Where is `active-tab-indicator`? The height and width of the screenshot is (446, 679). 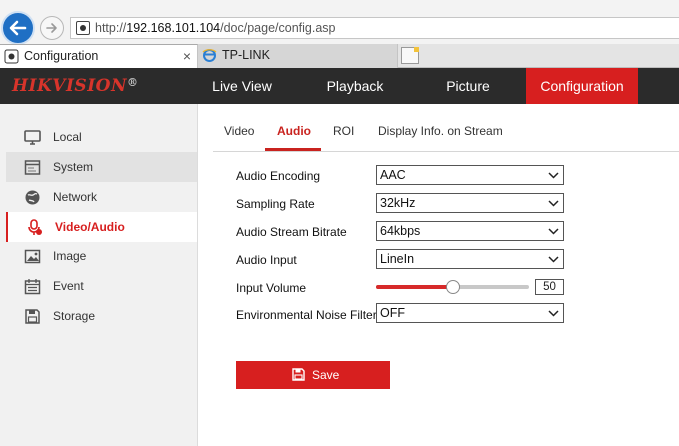
active-tab-indicator is located at coordinates (293, 149).